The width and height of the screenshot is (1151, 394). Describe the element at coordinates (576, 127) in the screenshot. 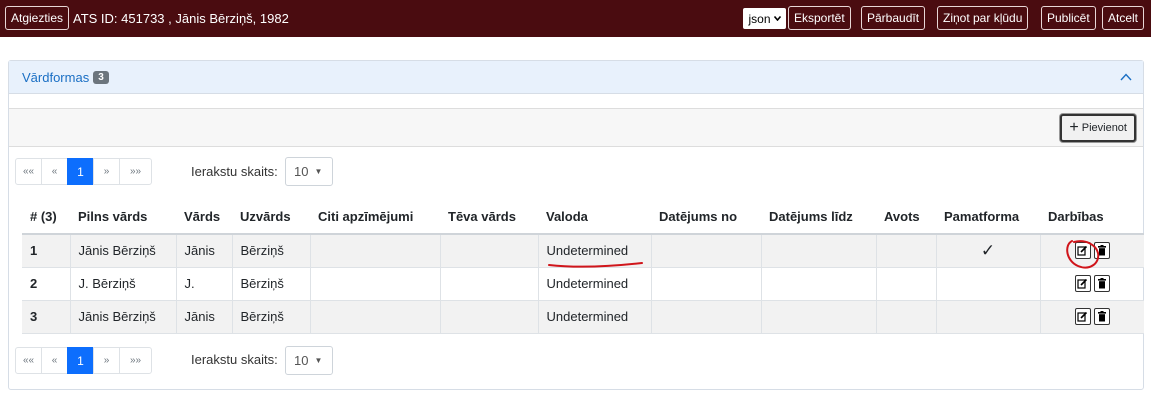

I see `panel-toolbar: + Pievienot` at that location.